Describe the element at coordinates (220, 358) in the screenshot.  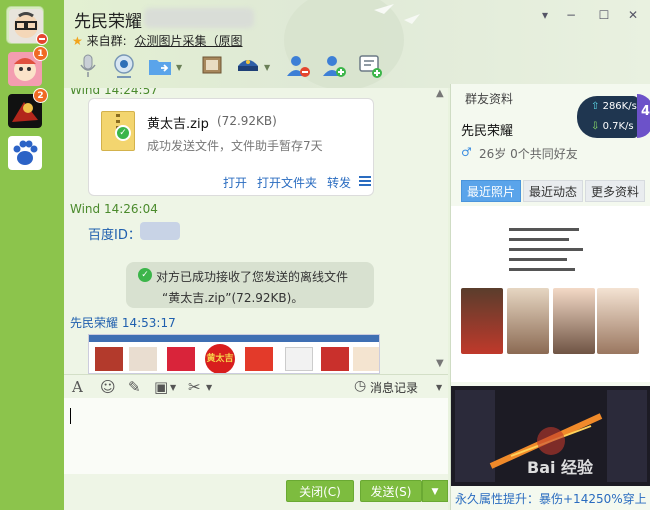
I see `thumbnail-logo: 黄太吉` at that location.